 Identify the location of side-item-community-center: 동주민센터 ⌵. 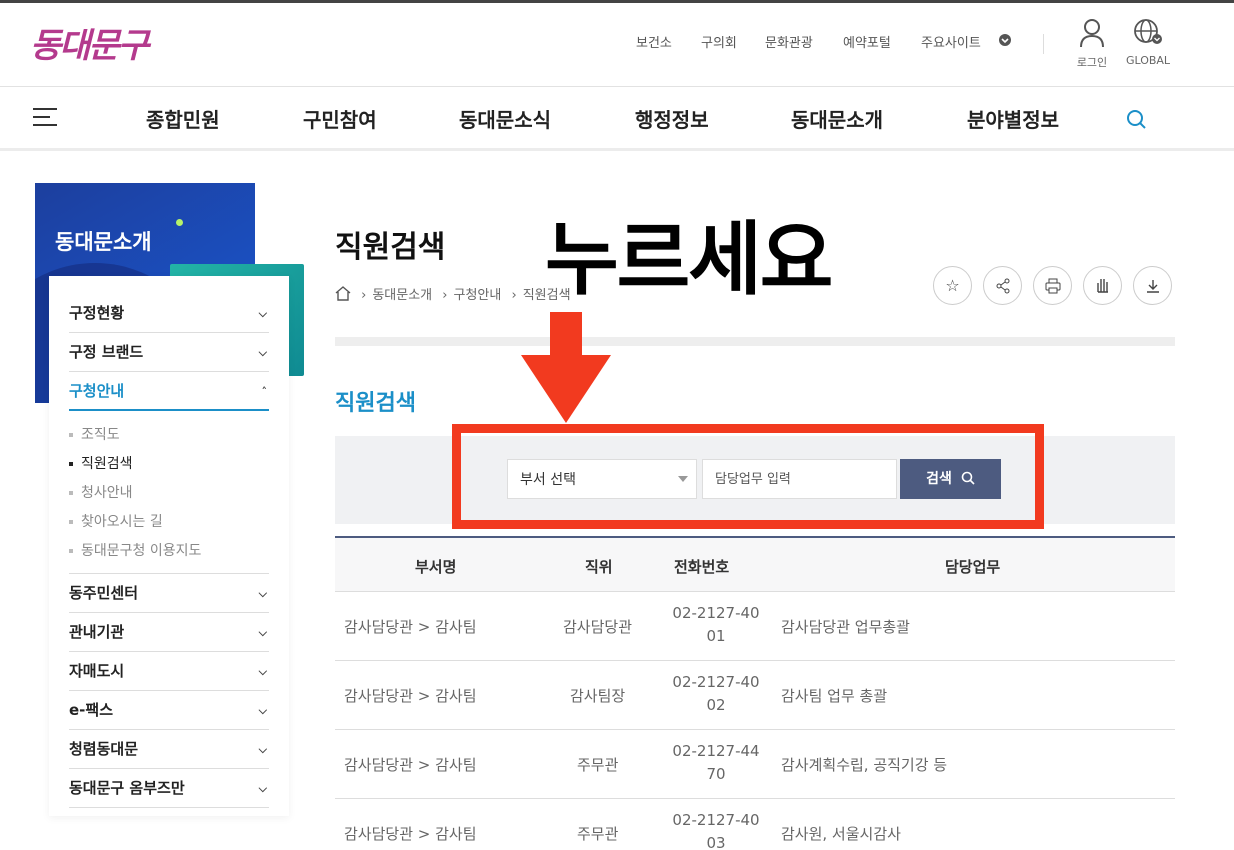
(169, 593).